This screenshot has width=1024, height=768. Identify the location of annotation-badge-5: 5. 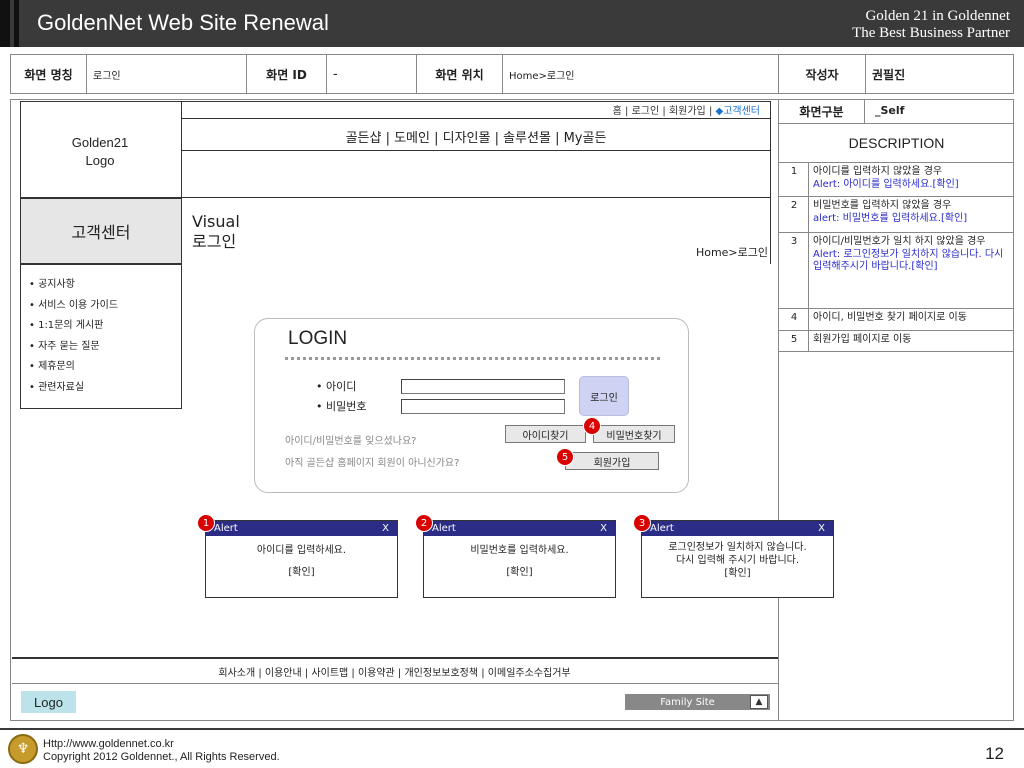
(565, 457).